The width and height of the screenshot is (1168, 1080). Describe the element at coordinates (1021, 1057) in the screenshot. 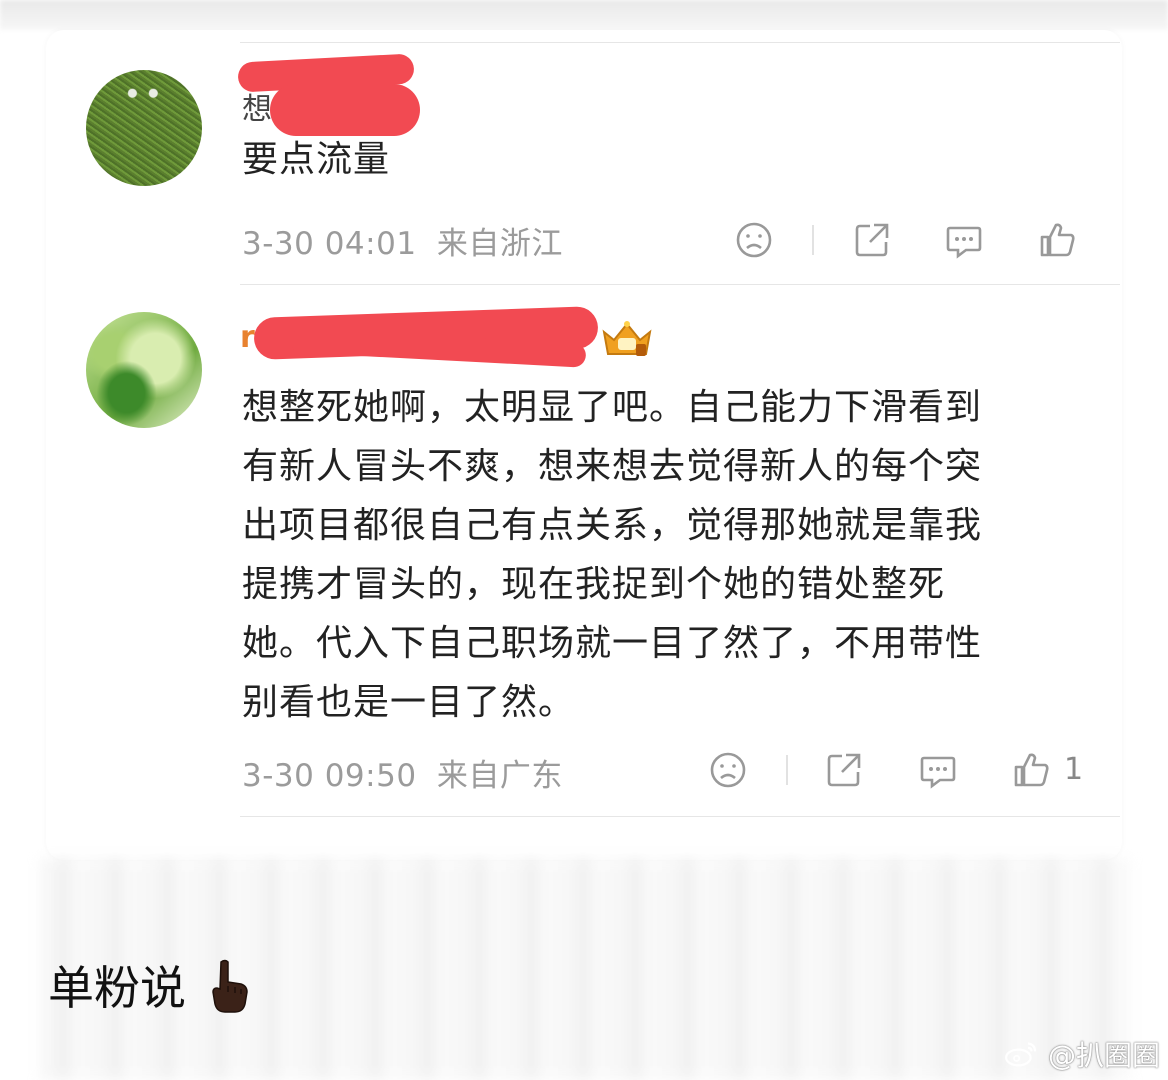

I see `weibo-logo-icon` at that location.